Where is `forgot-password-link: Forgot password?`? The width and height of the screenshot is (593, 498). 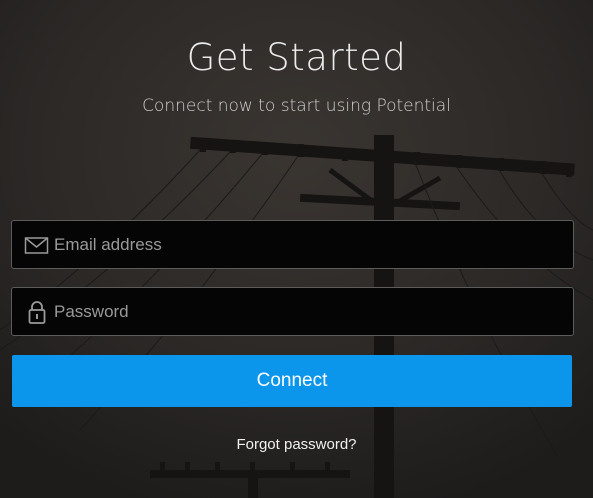
forgot-password-link: Forgot password? is located at coordinates (296, 444).